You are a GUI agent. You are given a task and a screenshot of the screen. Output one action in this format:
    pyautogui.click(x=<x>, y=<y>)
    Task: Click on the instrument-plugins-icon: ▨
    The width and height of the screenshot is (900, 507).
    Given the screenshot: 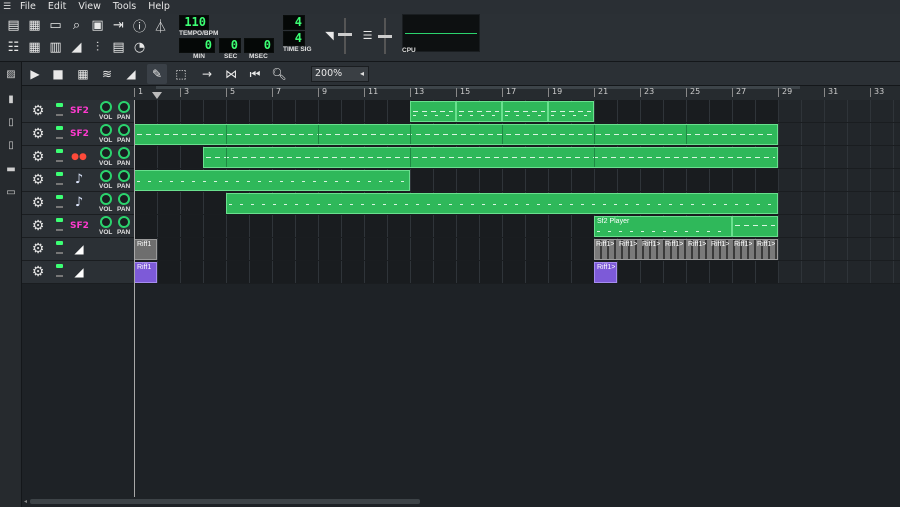 What is the action you would take?
    pyautogui.click(x=11, y=74)
    